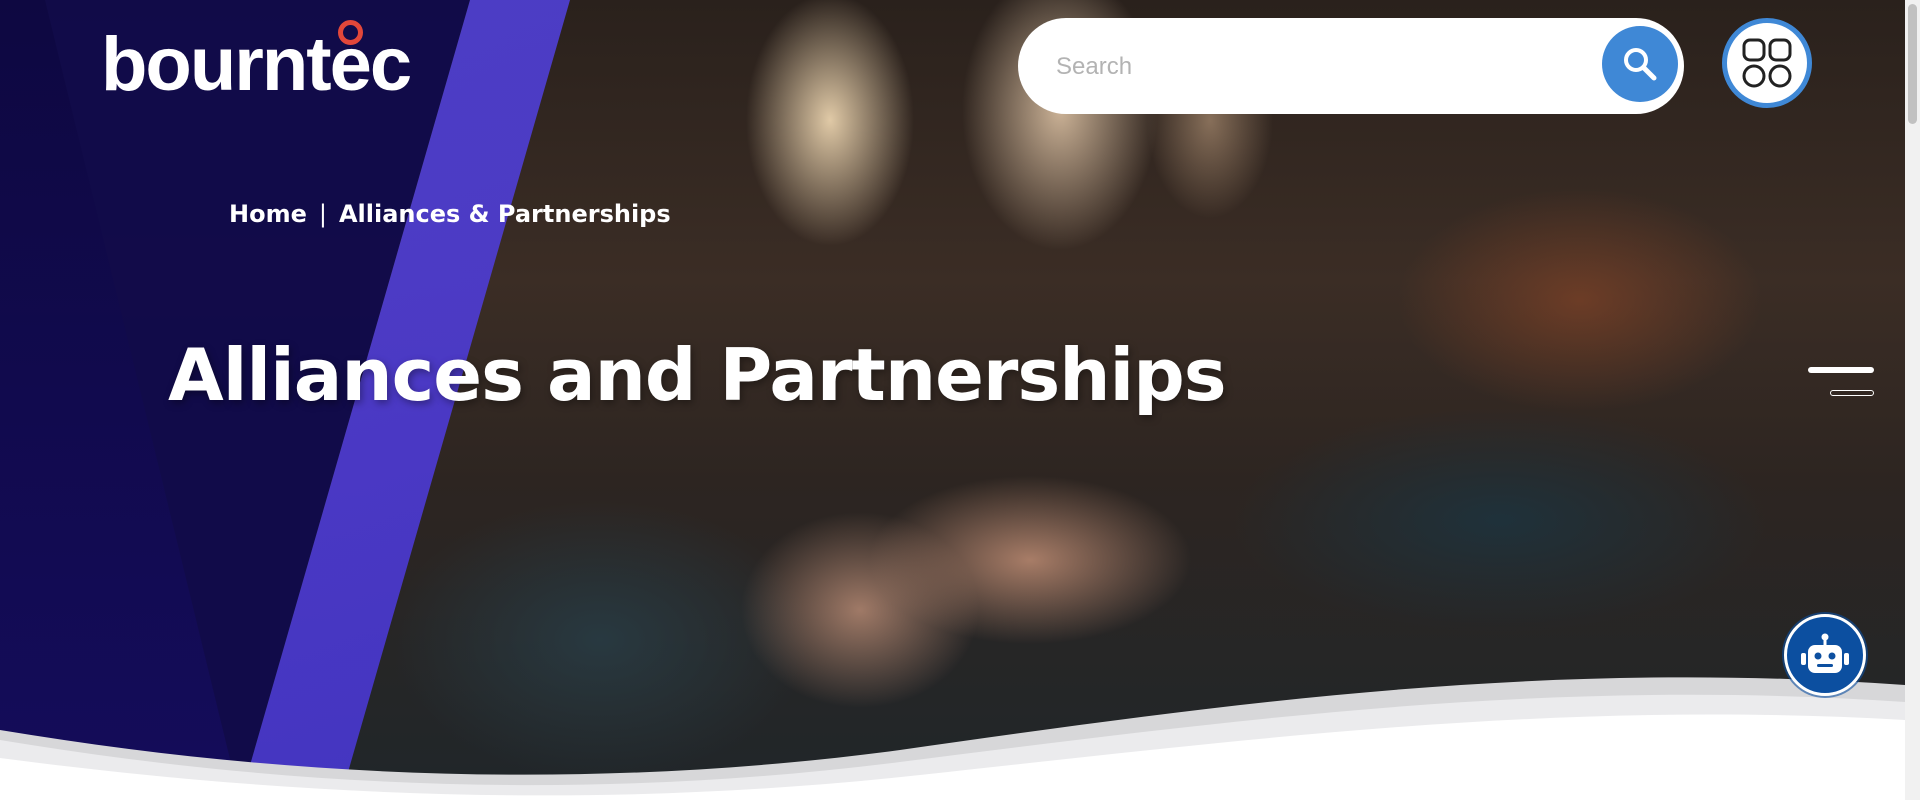  What do you see at coordinates (504, 214) in the screenshot?
I see `breadcrumb-current: Alliances & Partnerships` at bounding box center [504, 214].